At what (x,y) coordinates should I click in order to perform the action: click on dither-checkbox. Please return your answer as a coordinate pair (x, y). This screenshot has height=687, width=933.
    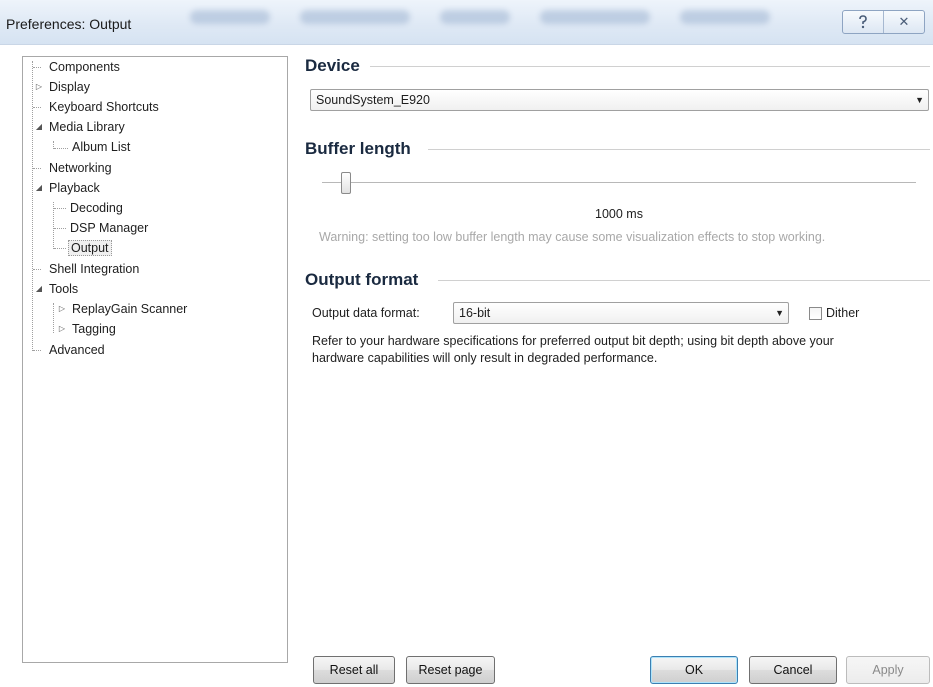
    Looking at the image, I should click on (815, 313).